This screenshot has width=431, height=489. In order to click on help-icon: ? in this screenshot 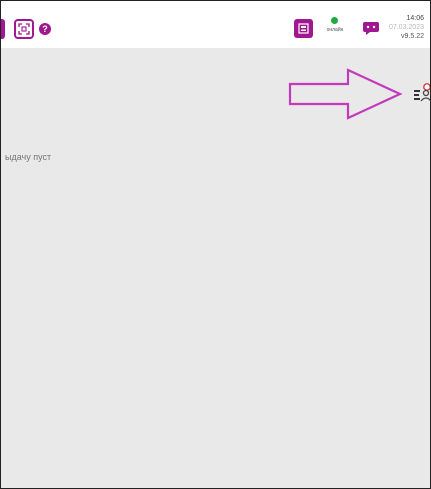, I will do `click(45, 29)`.